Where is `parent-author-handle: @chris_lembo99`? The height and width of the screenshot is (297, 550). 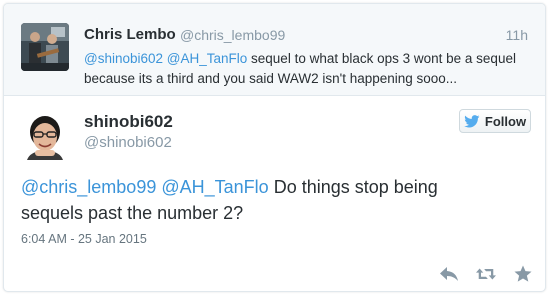
parent-author-handle: @chris_lembo99 is located at coordinates (232, 35).